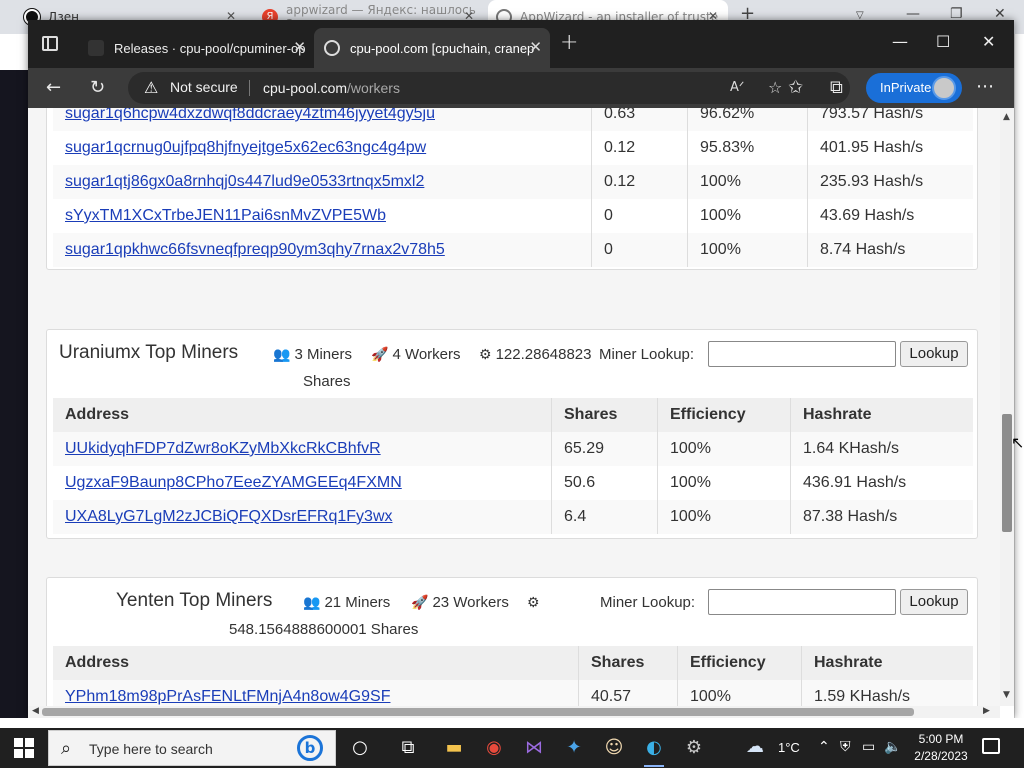 The image size is (1024, 768). What do you see at coordinates (66, 748) in the screenshot?
I see `search-icon: ⌕` at bounding box center [66, 748].